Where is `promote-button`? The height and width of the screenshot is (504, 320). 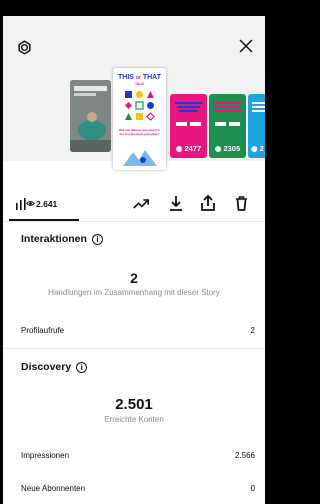 promote-button is located at coordinates (141, 204).